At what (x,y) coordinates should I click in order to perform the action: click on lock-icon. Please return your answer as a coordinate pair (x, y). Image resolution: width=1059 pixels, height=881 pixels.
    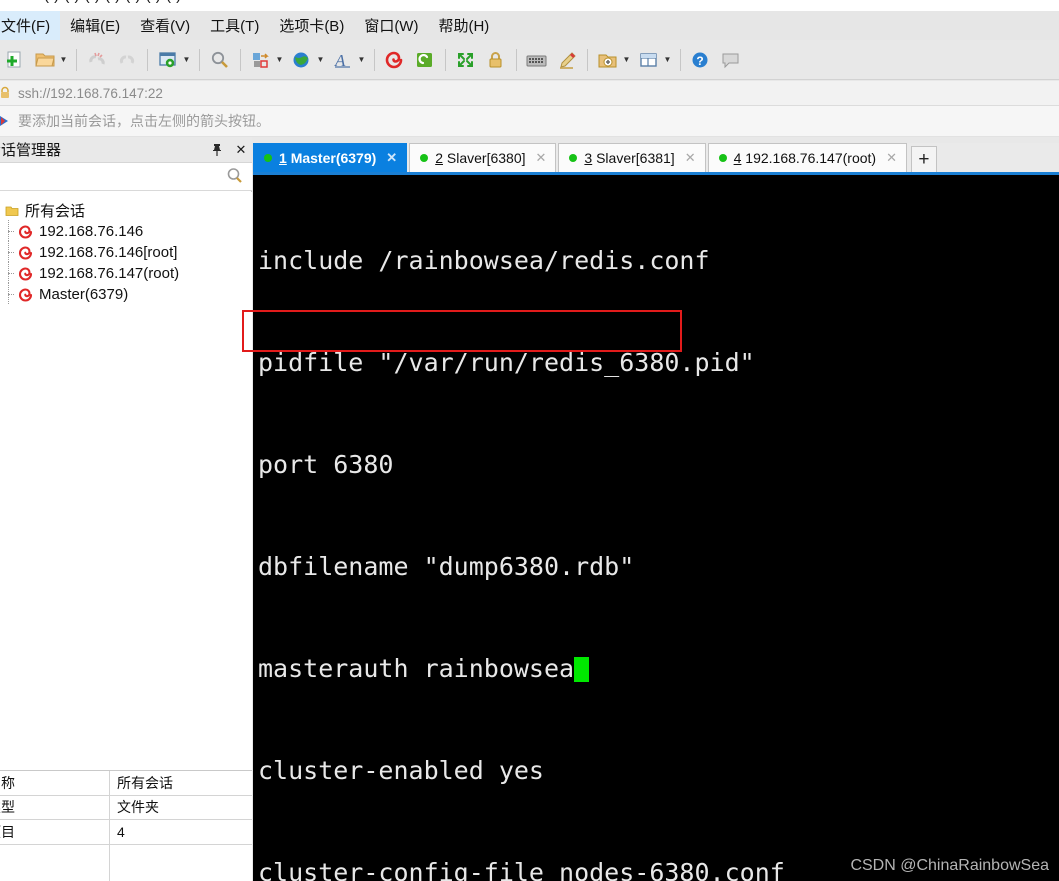
    Looking at the image, I should click on (7, 93).